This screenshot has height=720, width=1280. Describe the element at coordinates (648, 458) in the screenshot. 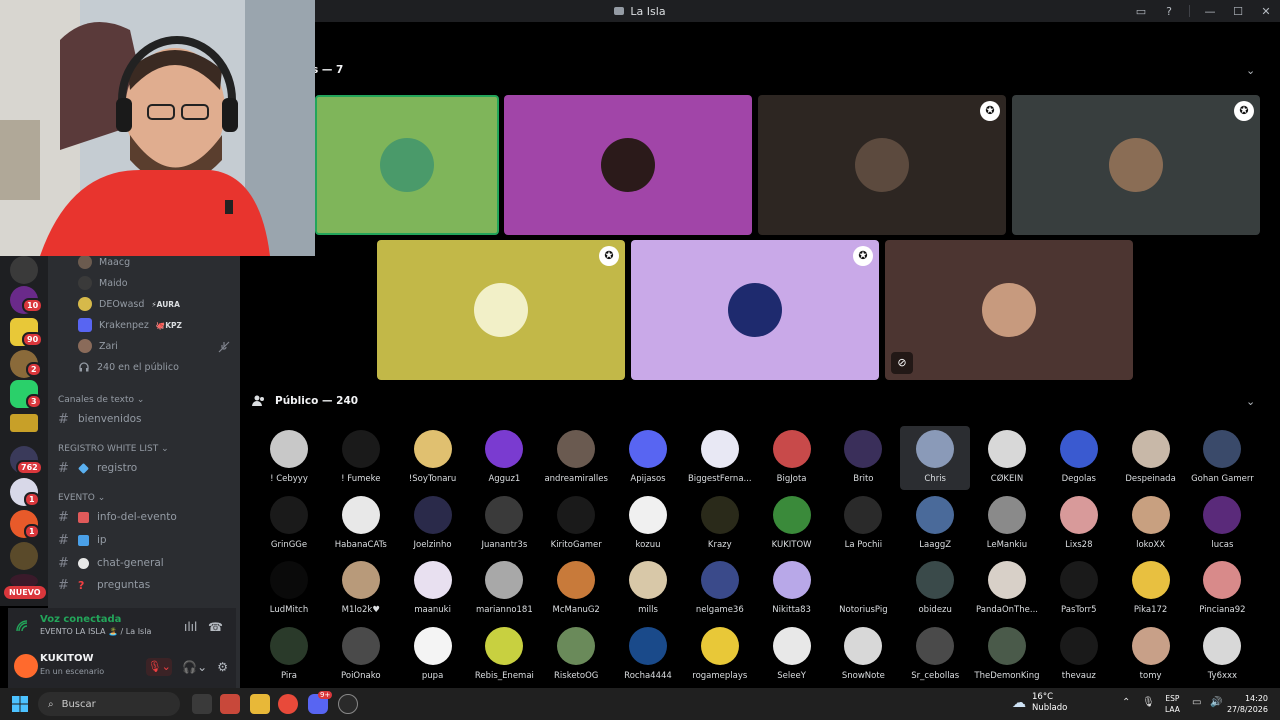

I see `audience-member: Apijasos` at that location.